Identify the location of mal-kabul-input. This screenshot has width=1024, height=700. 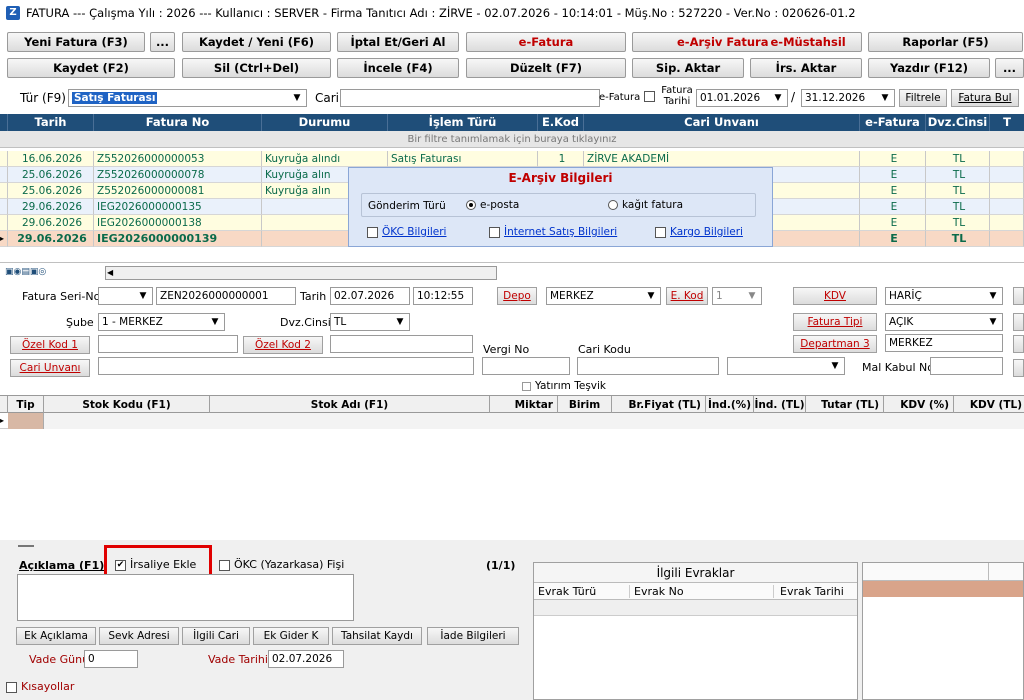
(966, 366).